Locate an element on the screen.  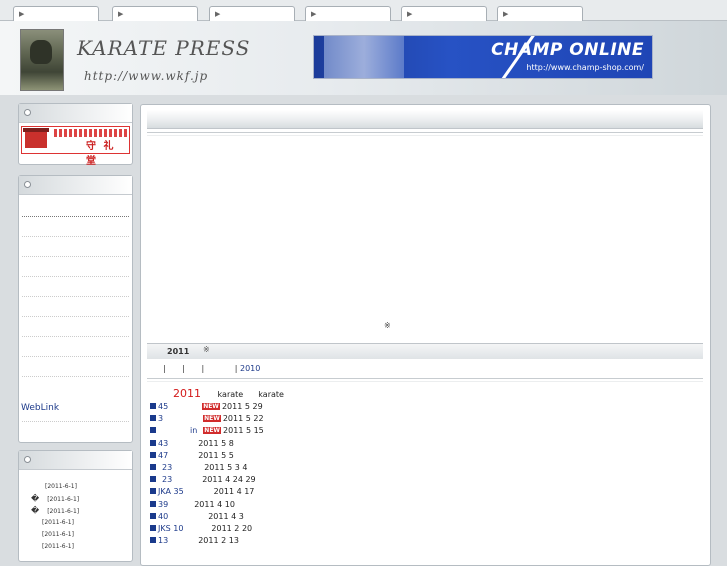
note-mark: ※ is located at coordinates (387, 325).